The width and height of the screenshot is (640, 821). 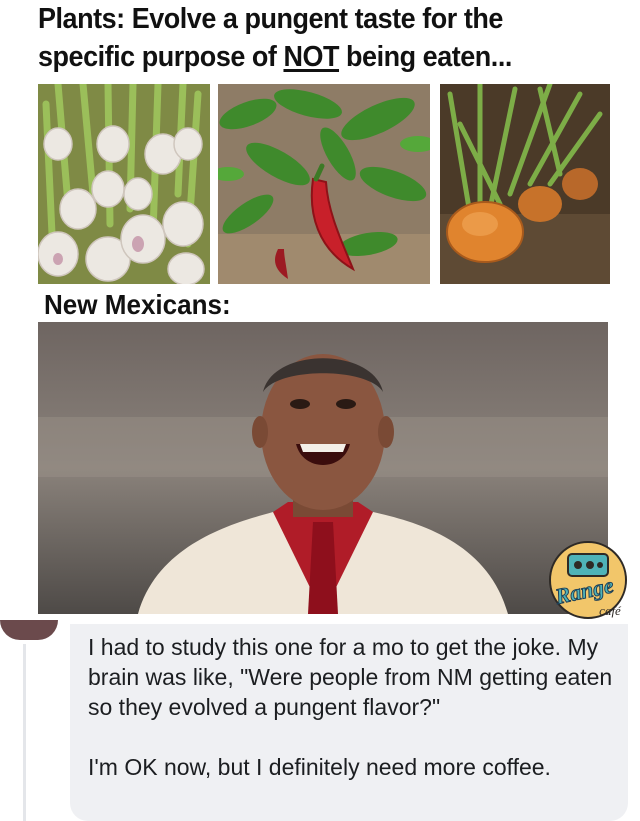 I want to click on range-cafe-logo-graphic: Range café, so click(x=588, y=580).